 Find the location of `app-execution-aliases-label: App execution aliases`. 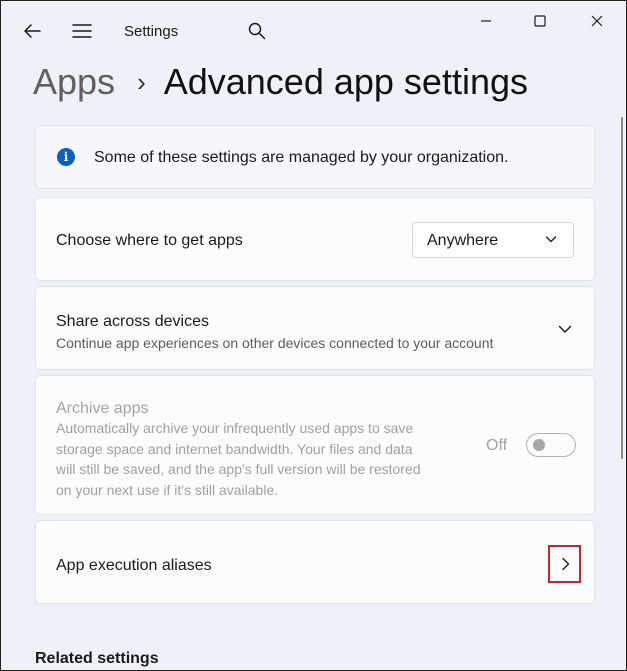

app-execution-aliases-label: App execution aliases is located at coordinates (134, 565).